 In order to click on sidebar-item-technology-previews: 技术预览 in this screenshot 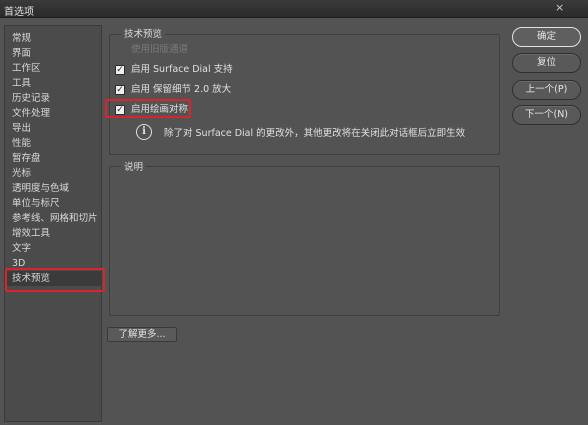, I will do `click(55, 280)`.